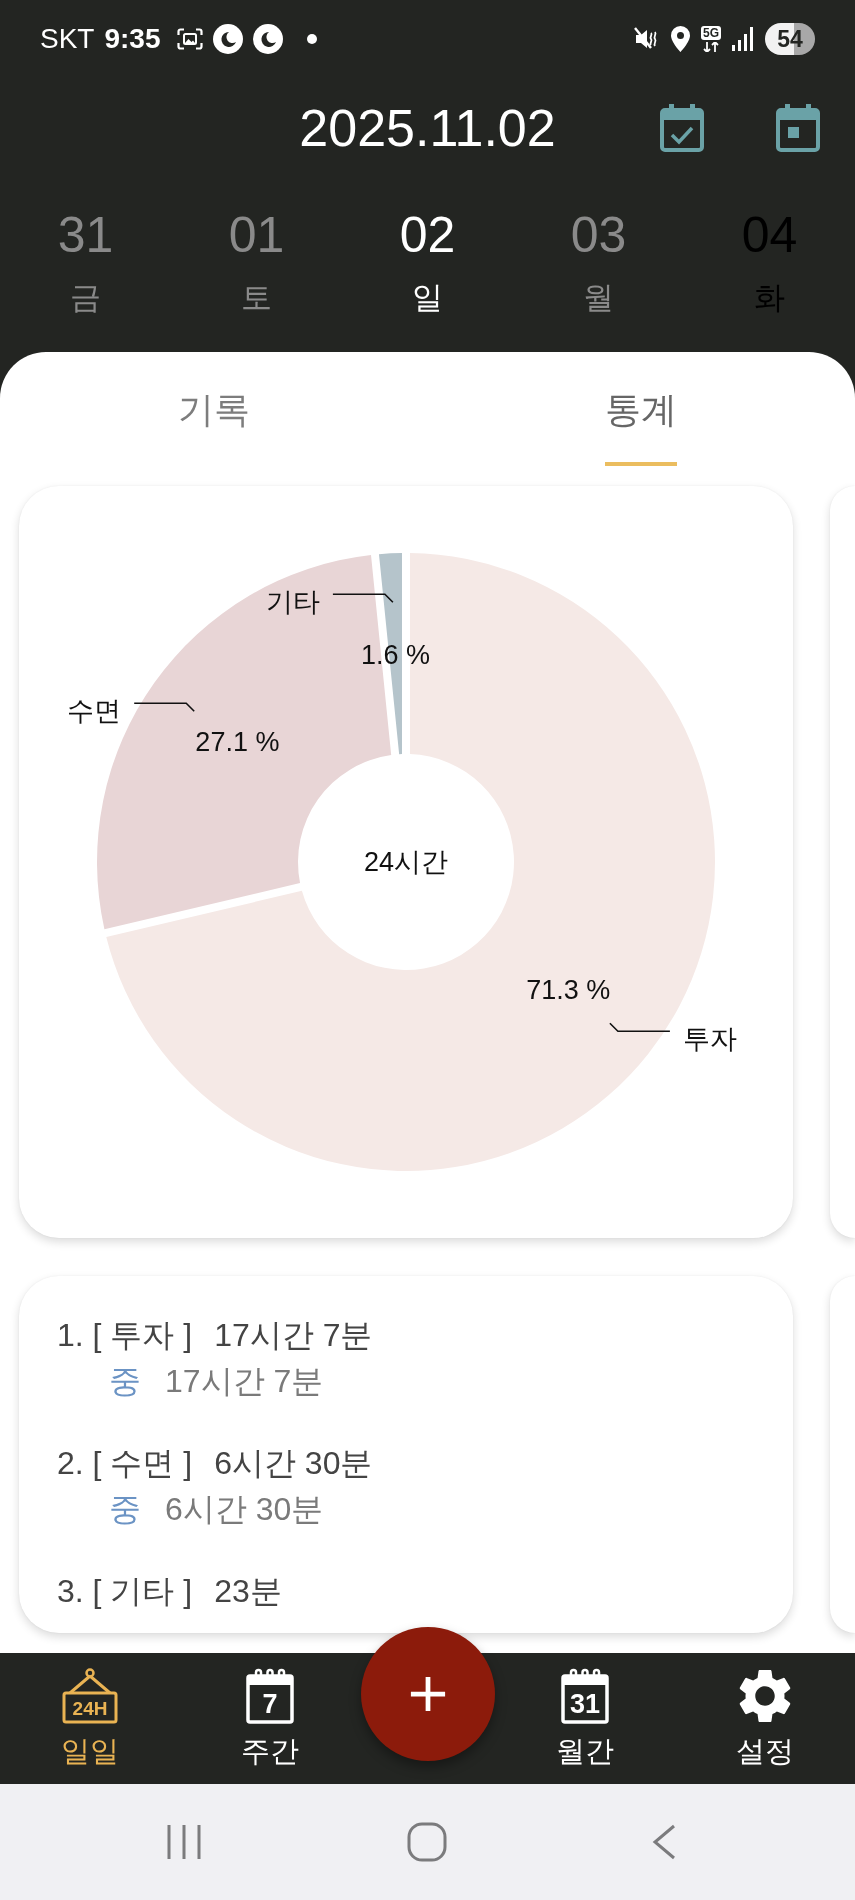 Image resolution: width=855 pixels, height=1900 pixels. I want to click on value-label: 27.1 %, so click(237, 741).